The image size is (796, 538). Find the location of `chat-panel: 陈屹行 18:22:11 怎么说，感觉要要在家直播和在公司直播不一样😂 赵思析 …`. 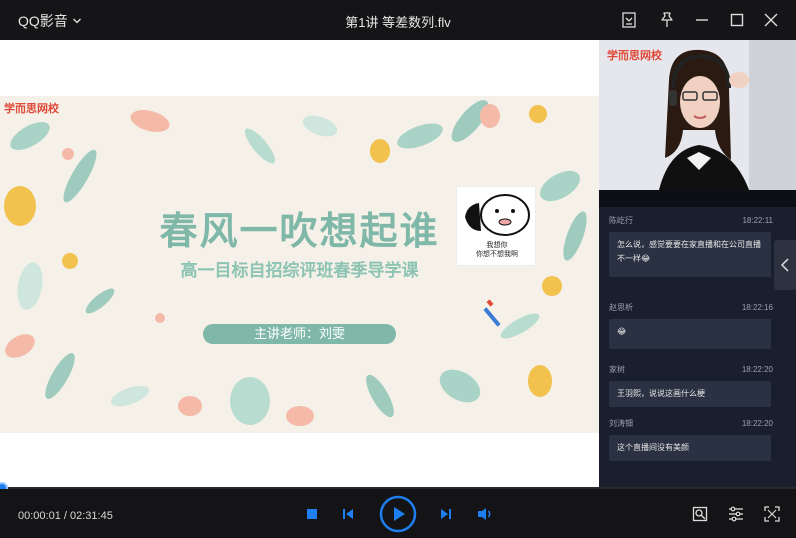

chat-panel: 陈屹行 18:22:11 怎么说，感觉要要在家直播和在公司直播不一样😂 赵思析 … is located at coordinates (697, 339).